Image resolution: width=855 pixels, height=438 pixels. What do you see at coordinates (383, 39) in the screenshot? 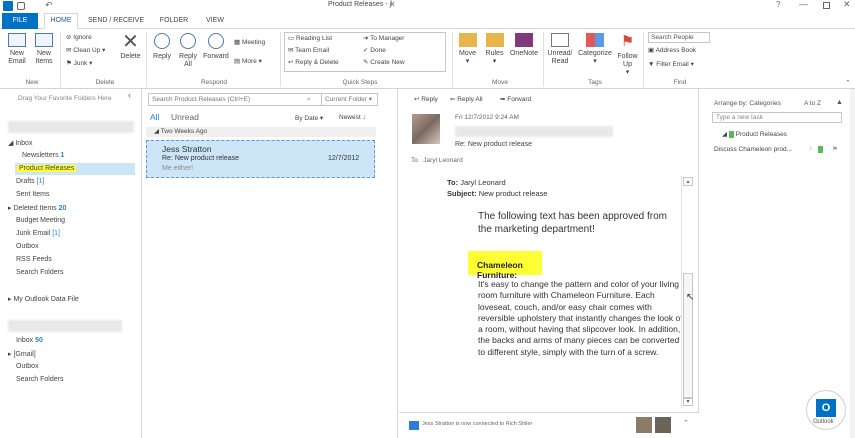
I see `qs-to-manager: ➜ To Manager` at bounding box center [383, 39].